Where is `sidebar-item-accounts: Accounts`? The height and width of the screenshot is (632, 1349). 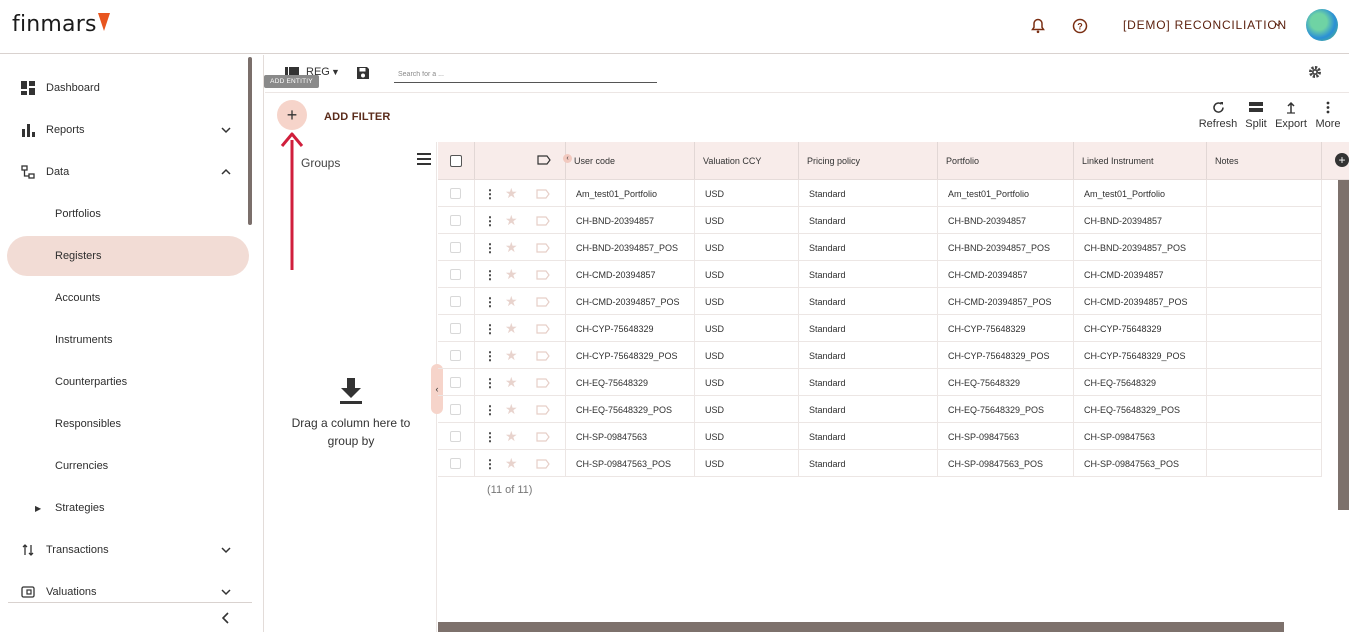 sidebar-item-accounts: Accounts is located at coordinates (125, 298).